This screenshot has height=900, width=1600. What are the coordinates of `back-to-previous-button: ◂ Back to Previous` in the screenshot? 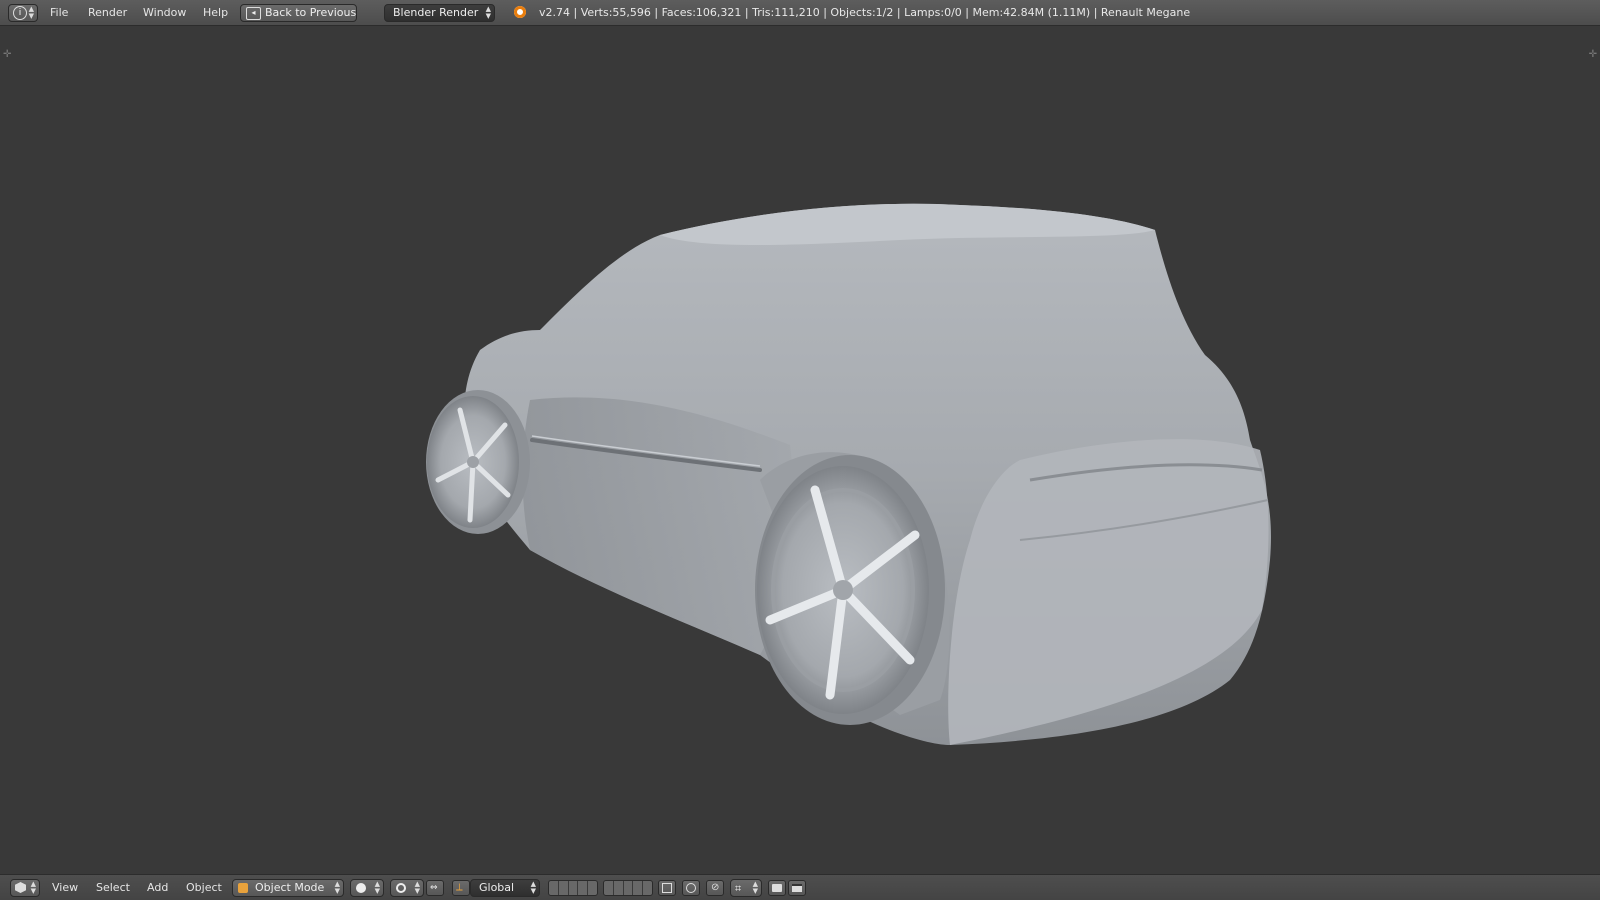 It's located at (298, 13).